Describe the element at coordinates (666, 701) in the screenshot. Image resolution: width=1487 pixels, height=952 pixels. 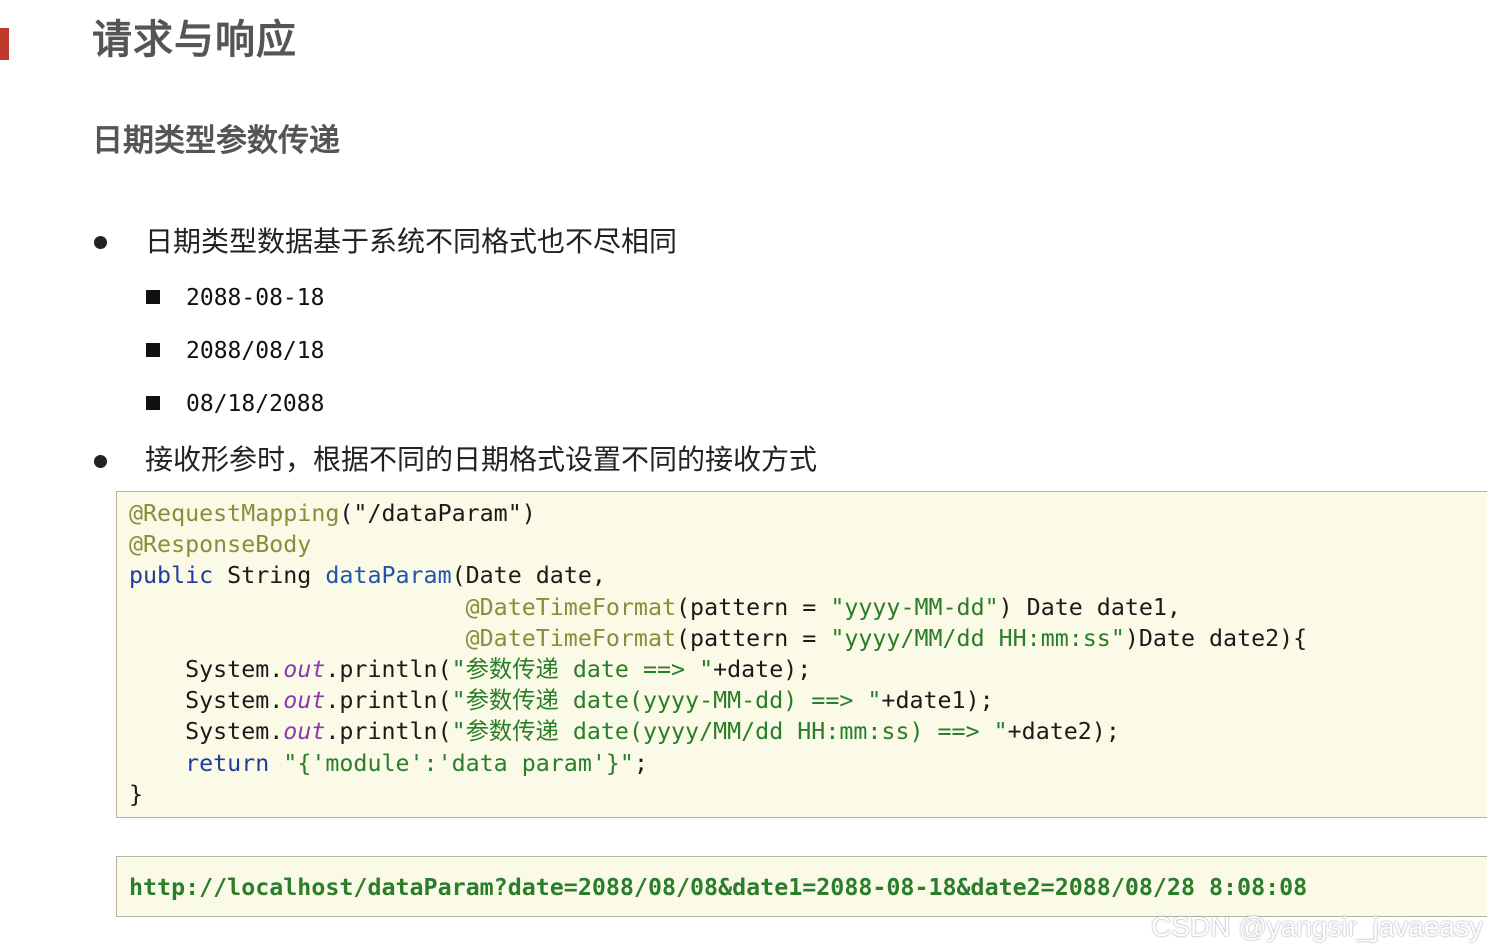
I see `string-literal: "参数传递 date(yyyy-MM-dd) ==> "` at that location.